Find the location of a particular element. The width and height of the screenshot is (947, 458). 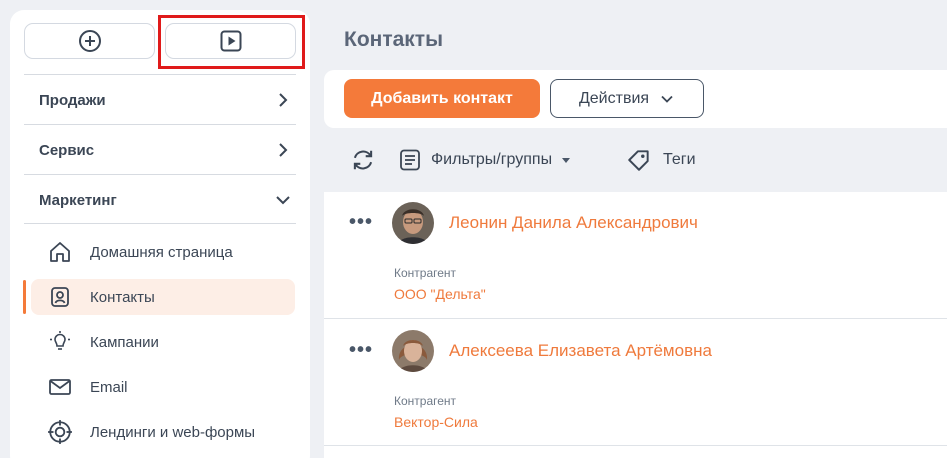

home-icon is located at coordinates (60, 252).